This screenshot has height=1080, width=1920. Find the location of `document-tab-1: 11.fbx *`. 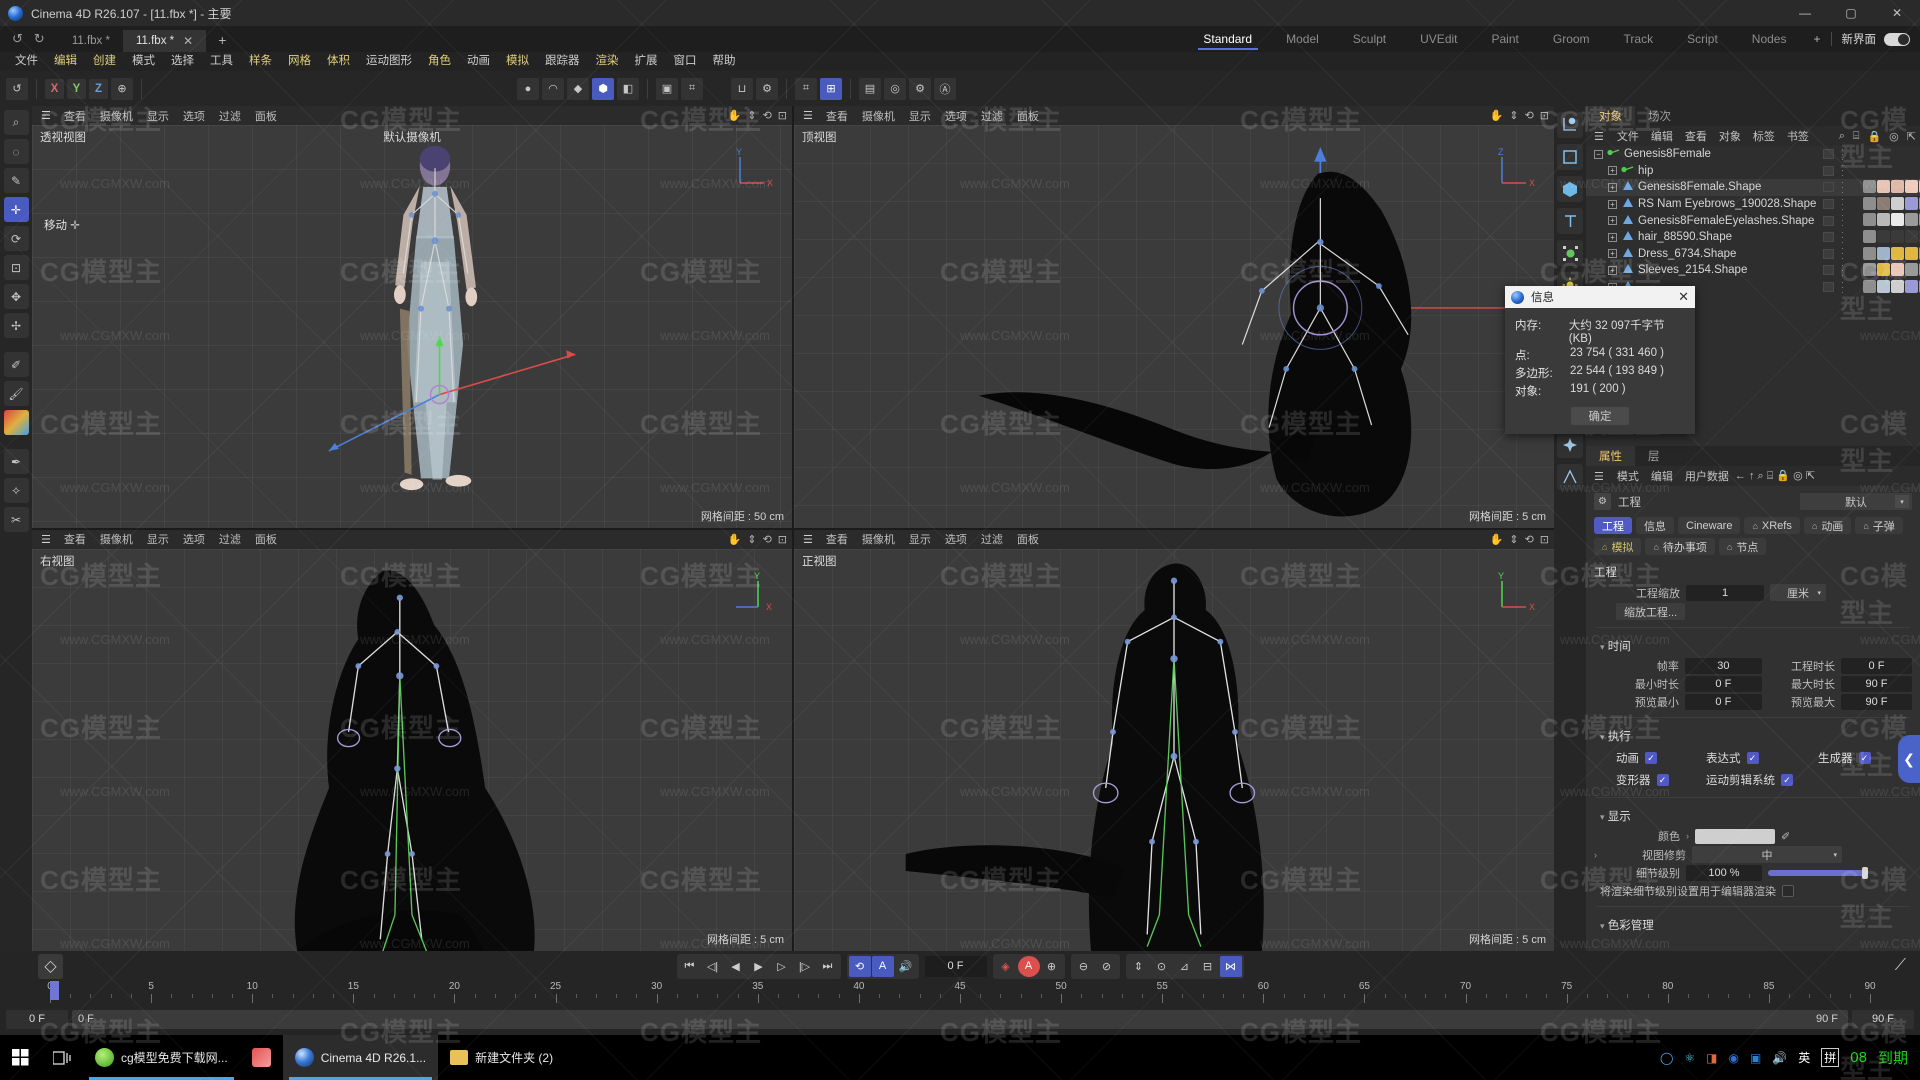

document-tab-1: 11.fbx * is located at coordinates (91, 41).